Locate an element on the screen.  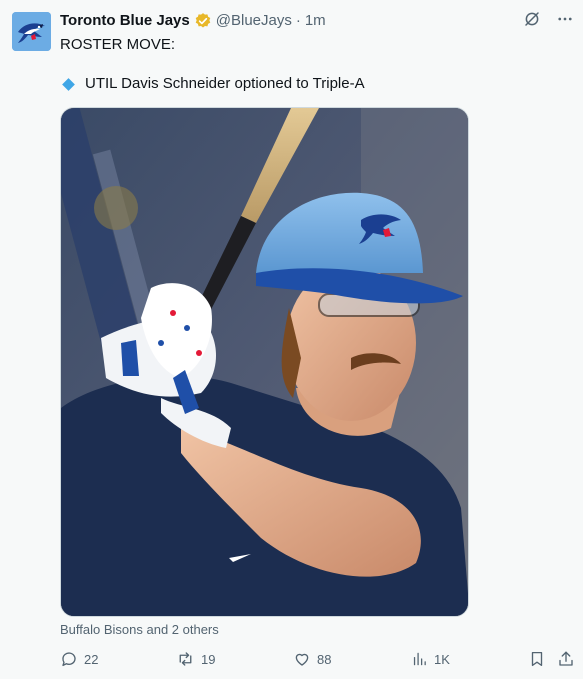
reply-button: 22 is located at coordinates (79, 659).